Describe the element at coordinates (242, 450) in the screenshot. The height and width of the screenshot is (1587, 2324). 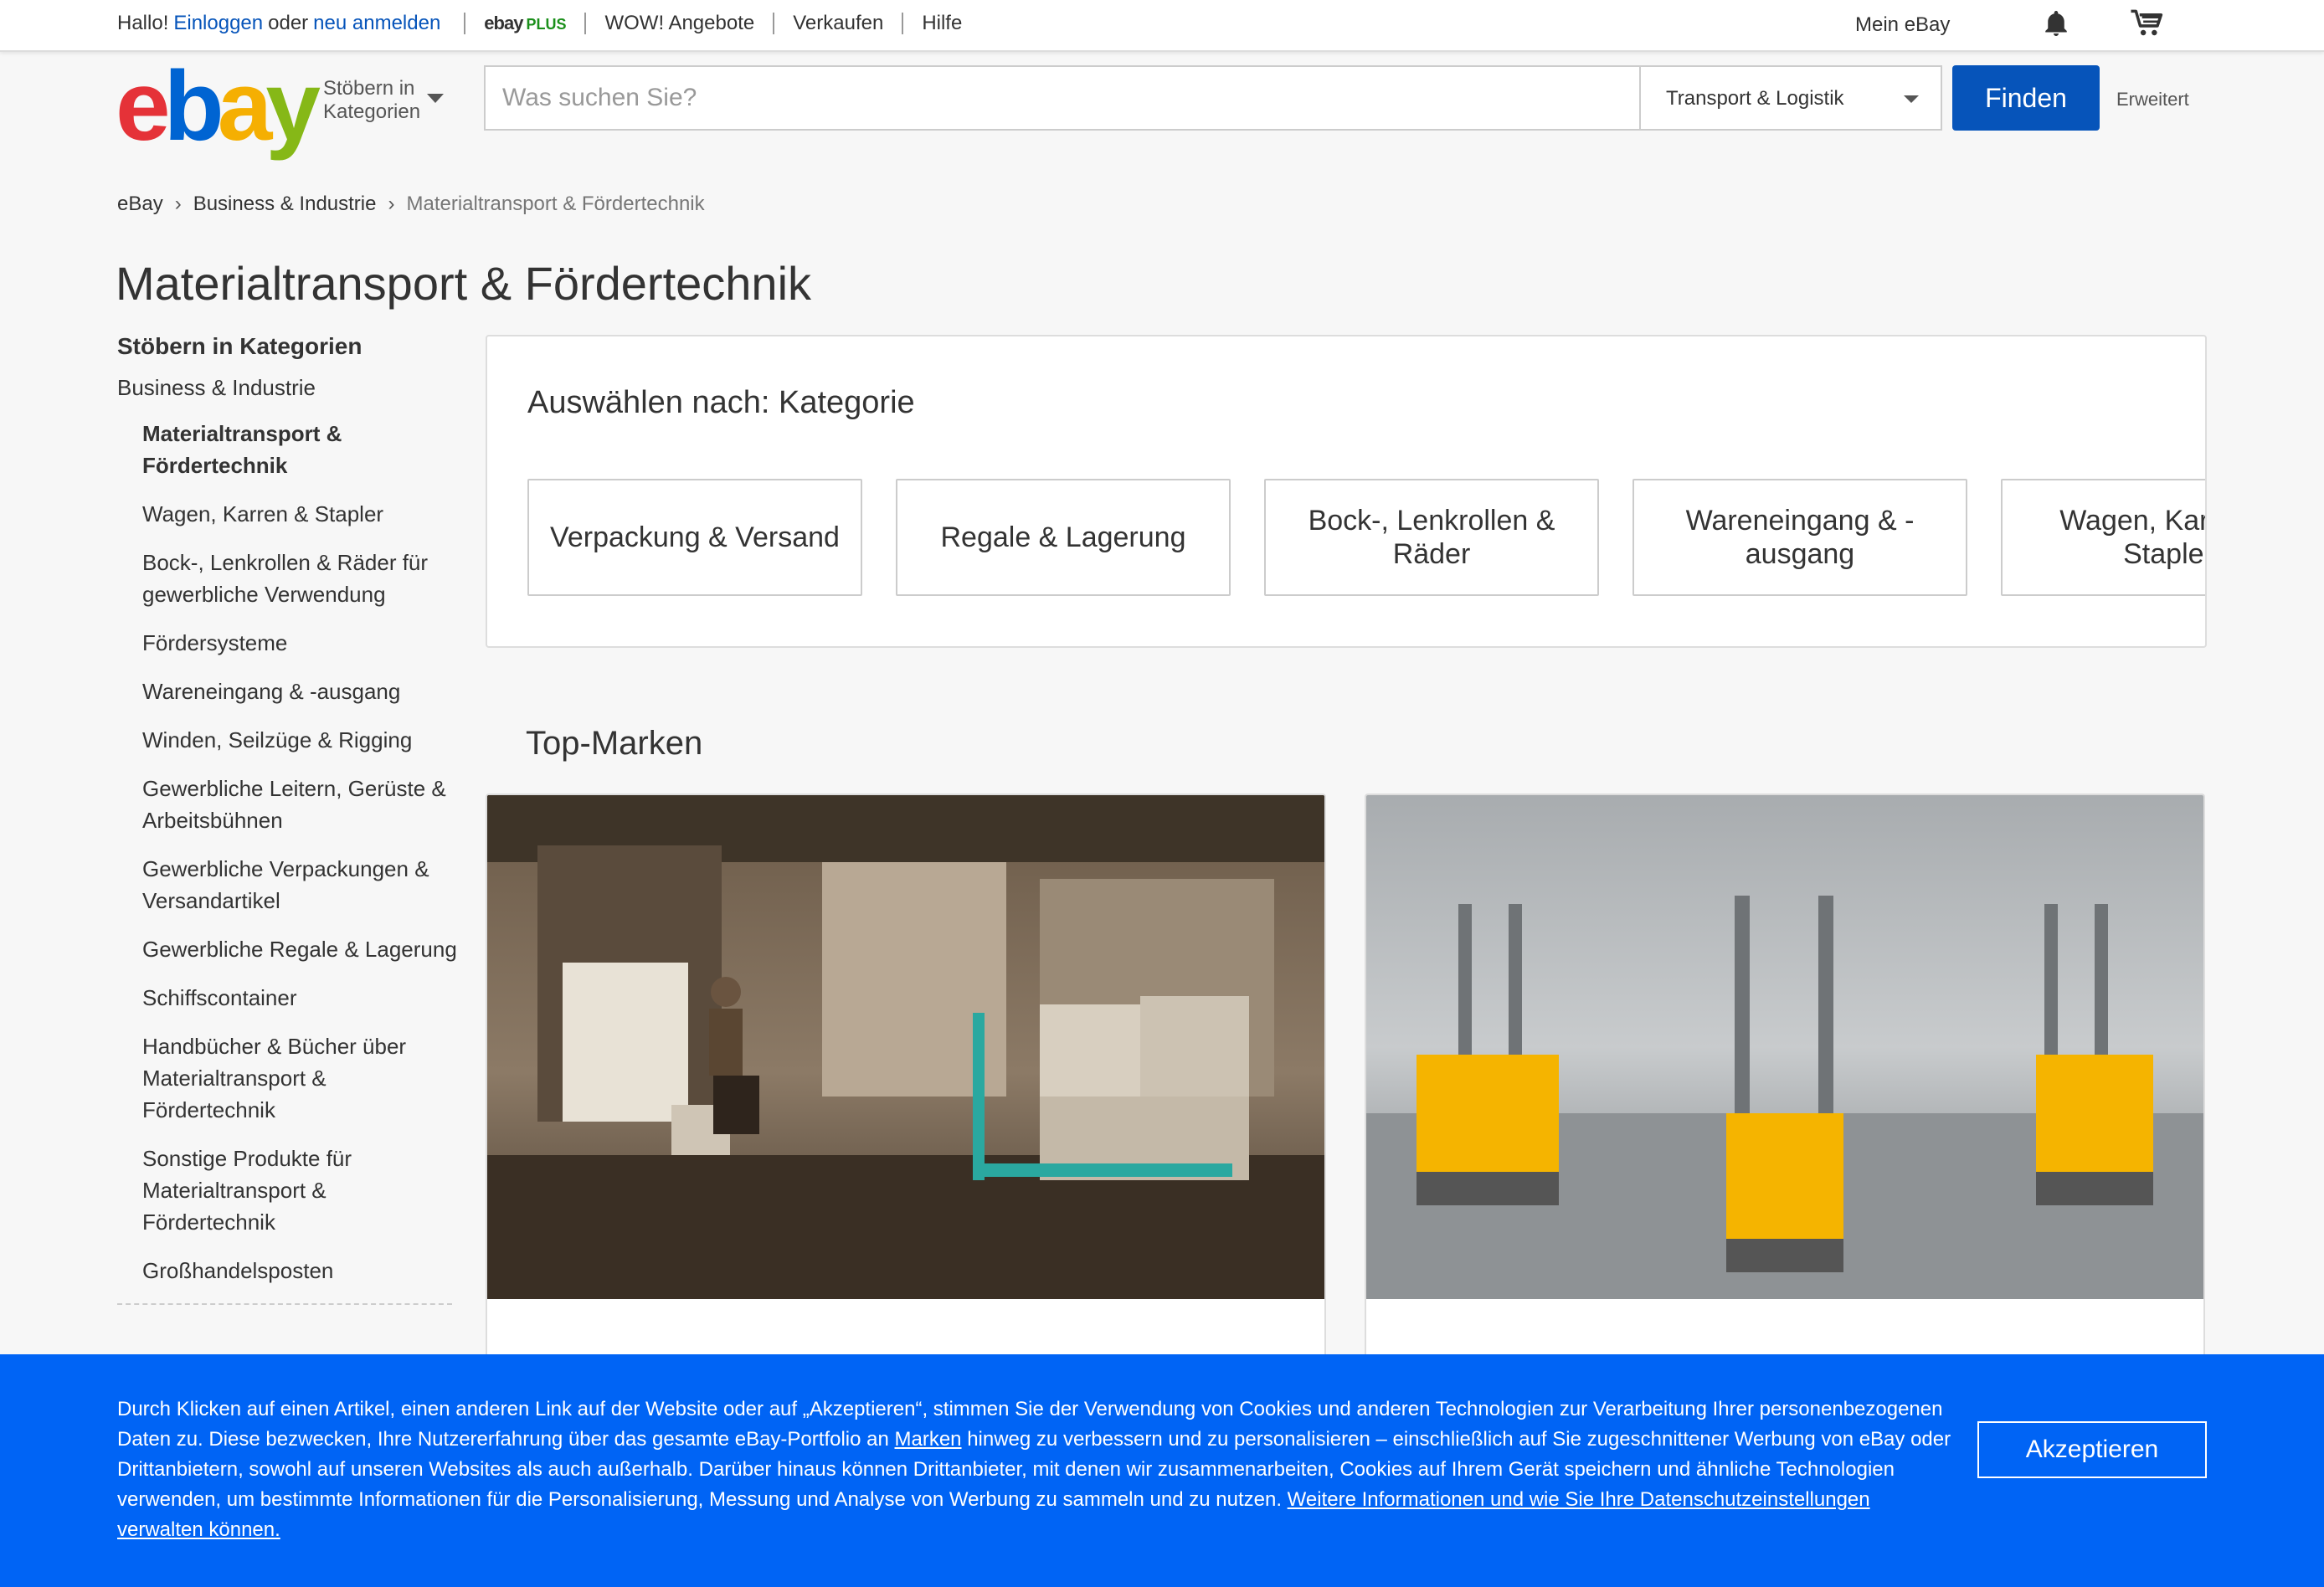
I see `sidebar-item-materialtransport: Materialtransport & Fördertechnik` at that location.